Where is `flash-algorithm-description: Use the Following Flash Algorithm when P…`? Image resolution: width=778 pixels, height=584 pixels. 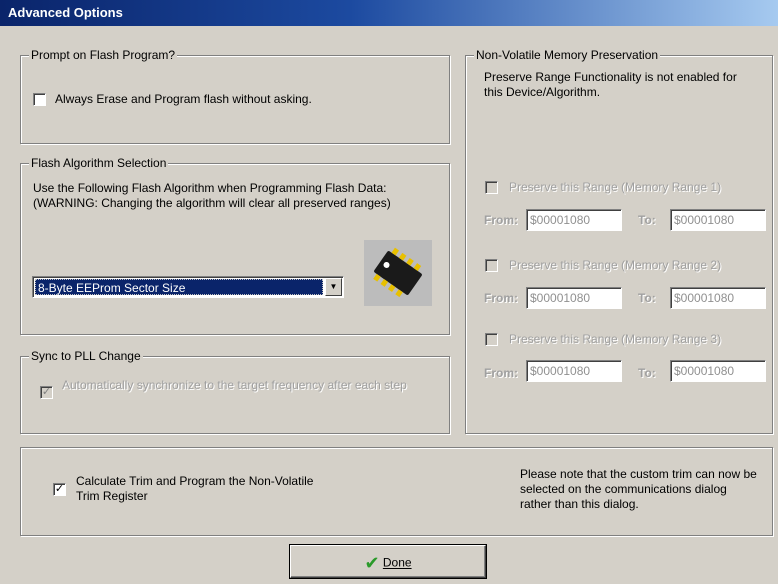
flash-algorithm-description: Use the Following Flash Algorithm when P… is located at coordinates (212, 195).